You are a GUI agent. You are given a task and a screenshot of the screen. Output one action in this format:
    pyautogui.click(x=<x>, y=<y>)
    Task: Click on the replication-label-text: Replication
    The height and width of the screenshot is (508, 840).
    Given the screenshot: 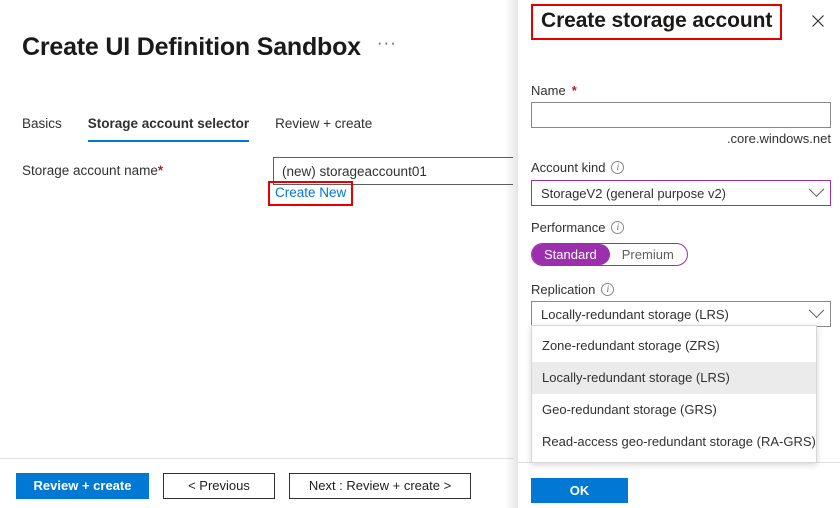 What is the action you would take?
    pyautogui.click(x=563, y=289)
    